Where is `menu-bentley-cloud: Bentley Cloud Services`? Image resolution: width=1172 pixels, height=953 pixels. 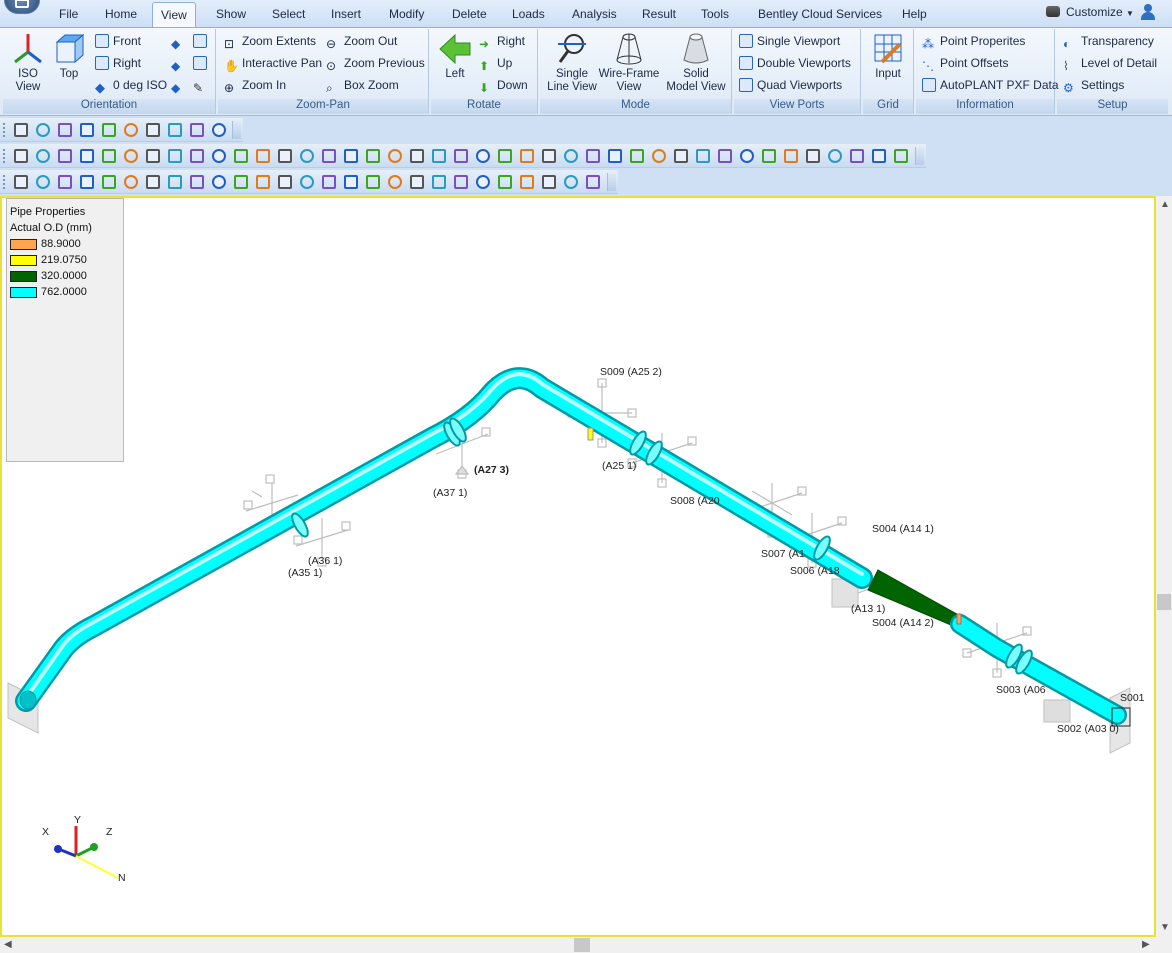 menu-bentley-cloud: Bentley Cloud Services is located at coordinates (820, 14).